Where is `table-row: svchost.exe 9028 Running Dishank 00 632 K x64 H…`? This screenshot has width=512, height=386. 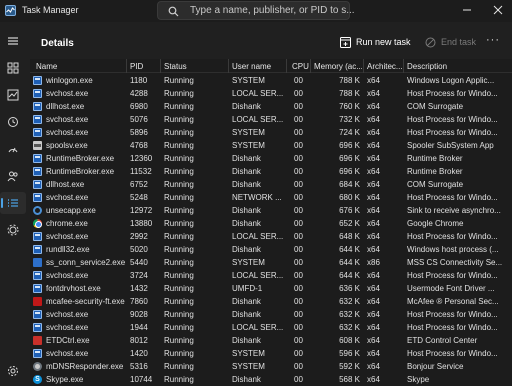 table-row: svchost.exe 9028 Running Dishank 00 632 K x64 H… is located at coordinates (271, 314).